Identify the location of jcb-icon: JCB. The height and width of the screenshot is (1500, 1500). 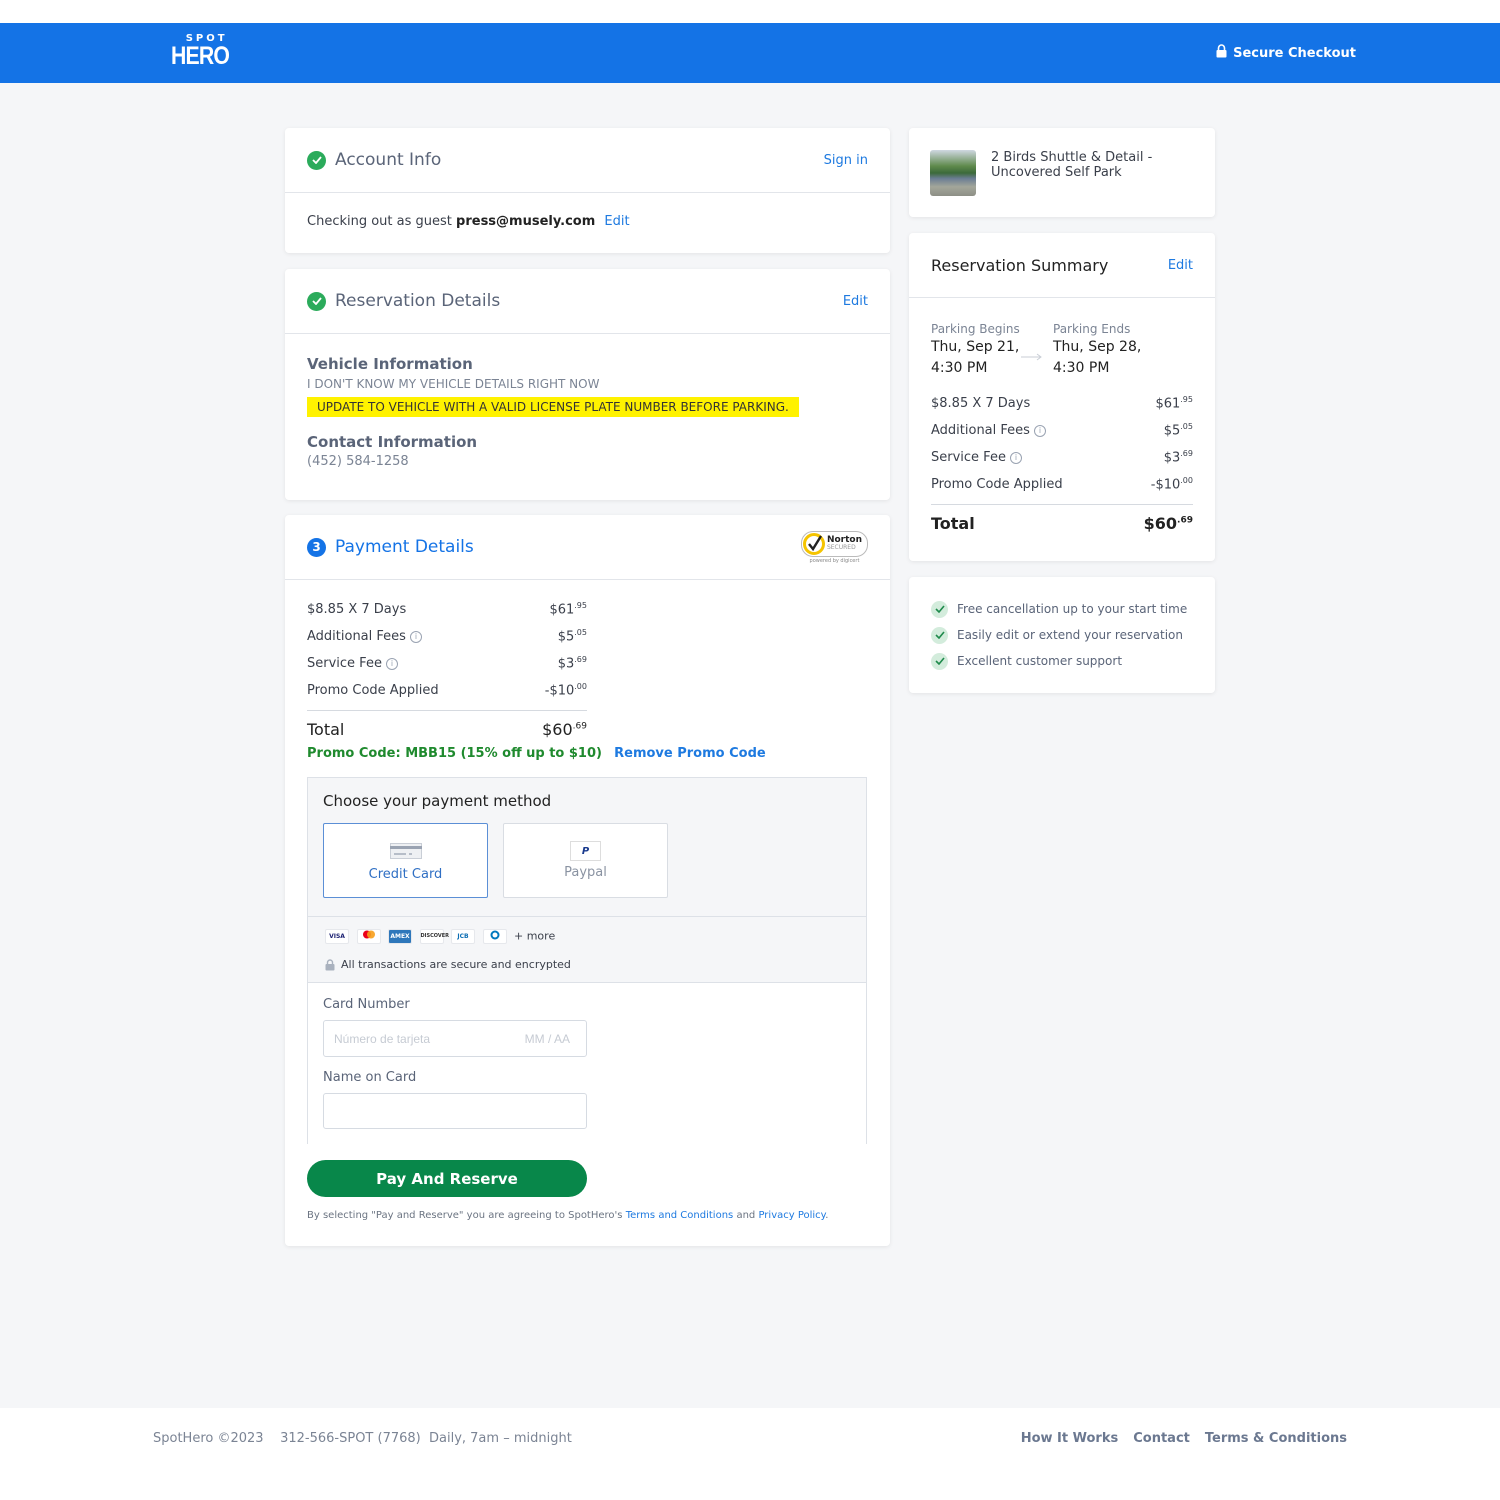
(463, 936).